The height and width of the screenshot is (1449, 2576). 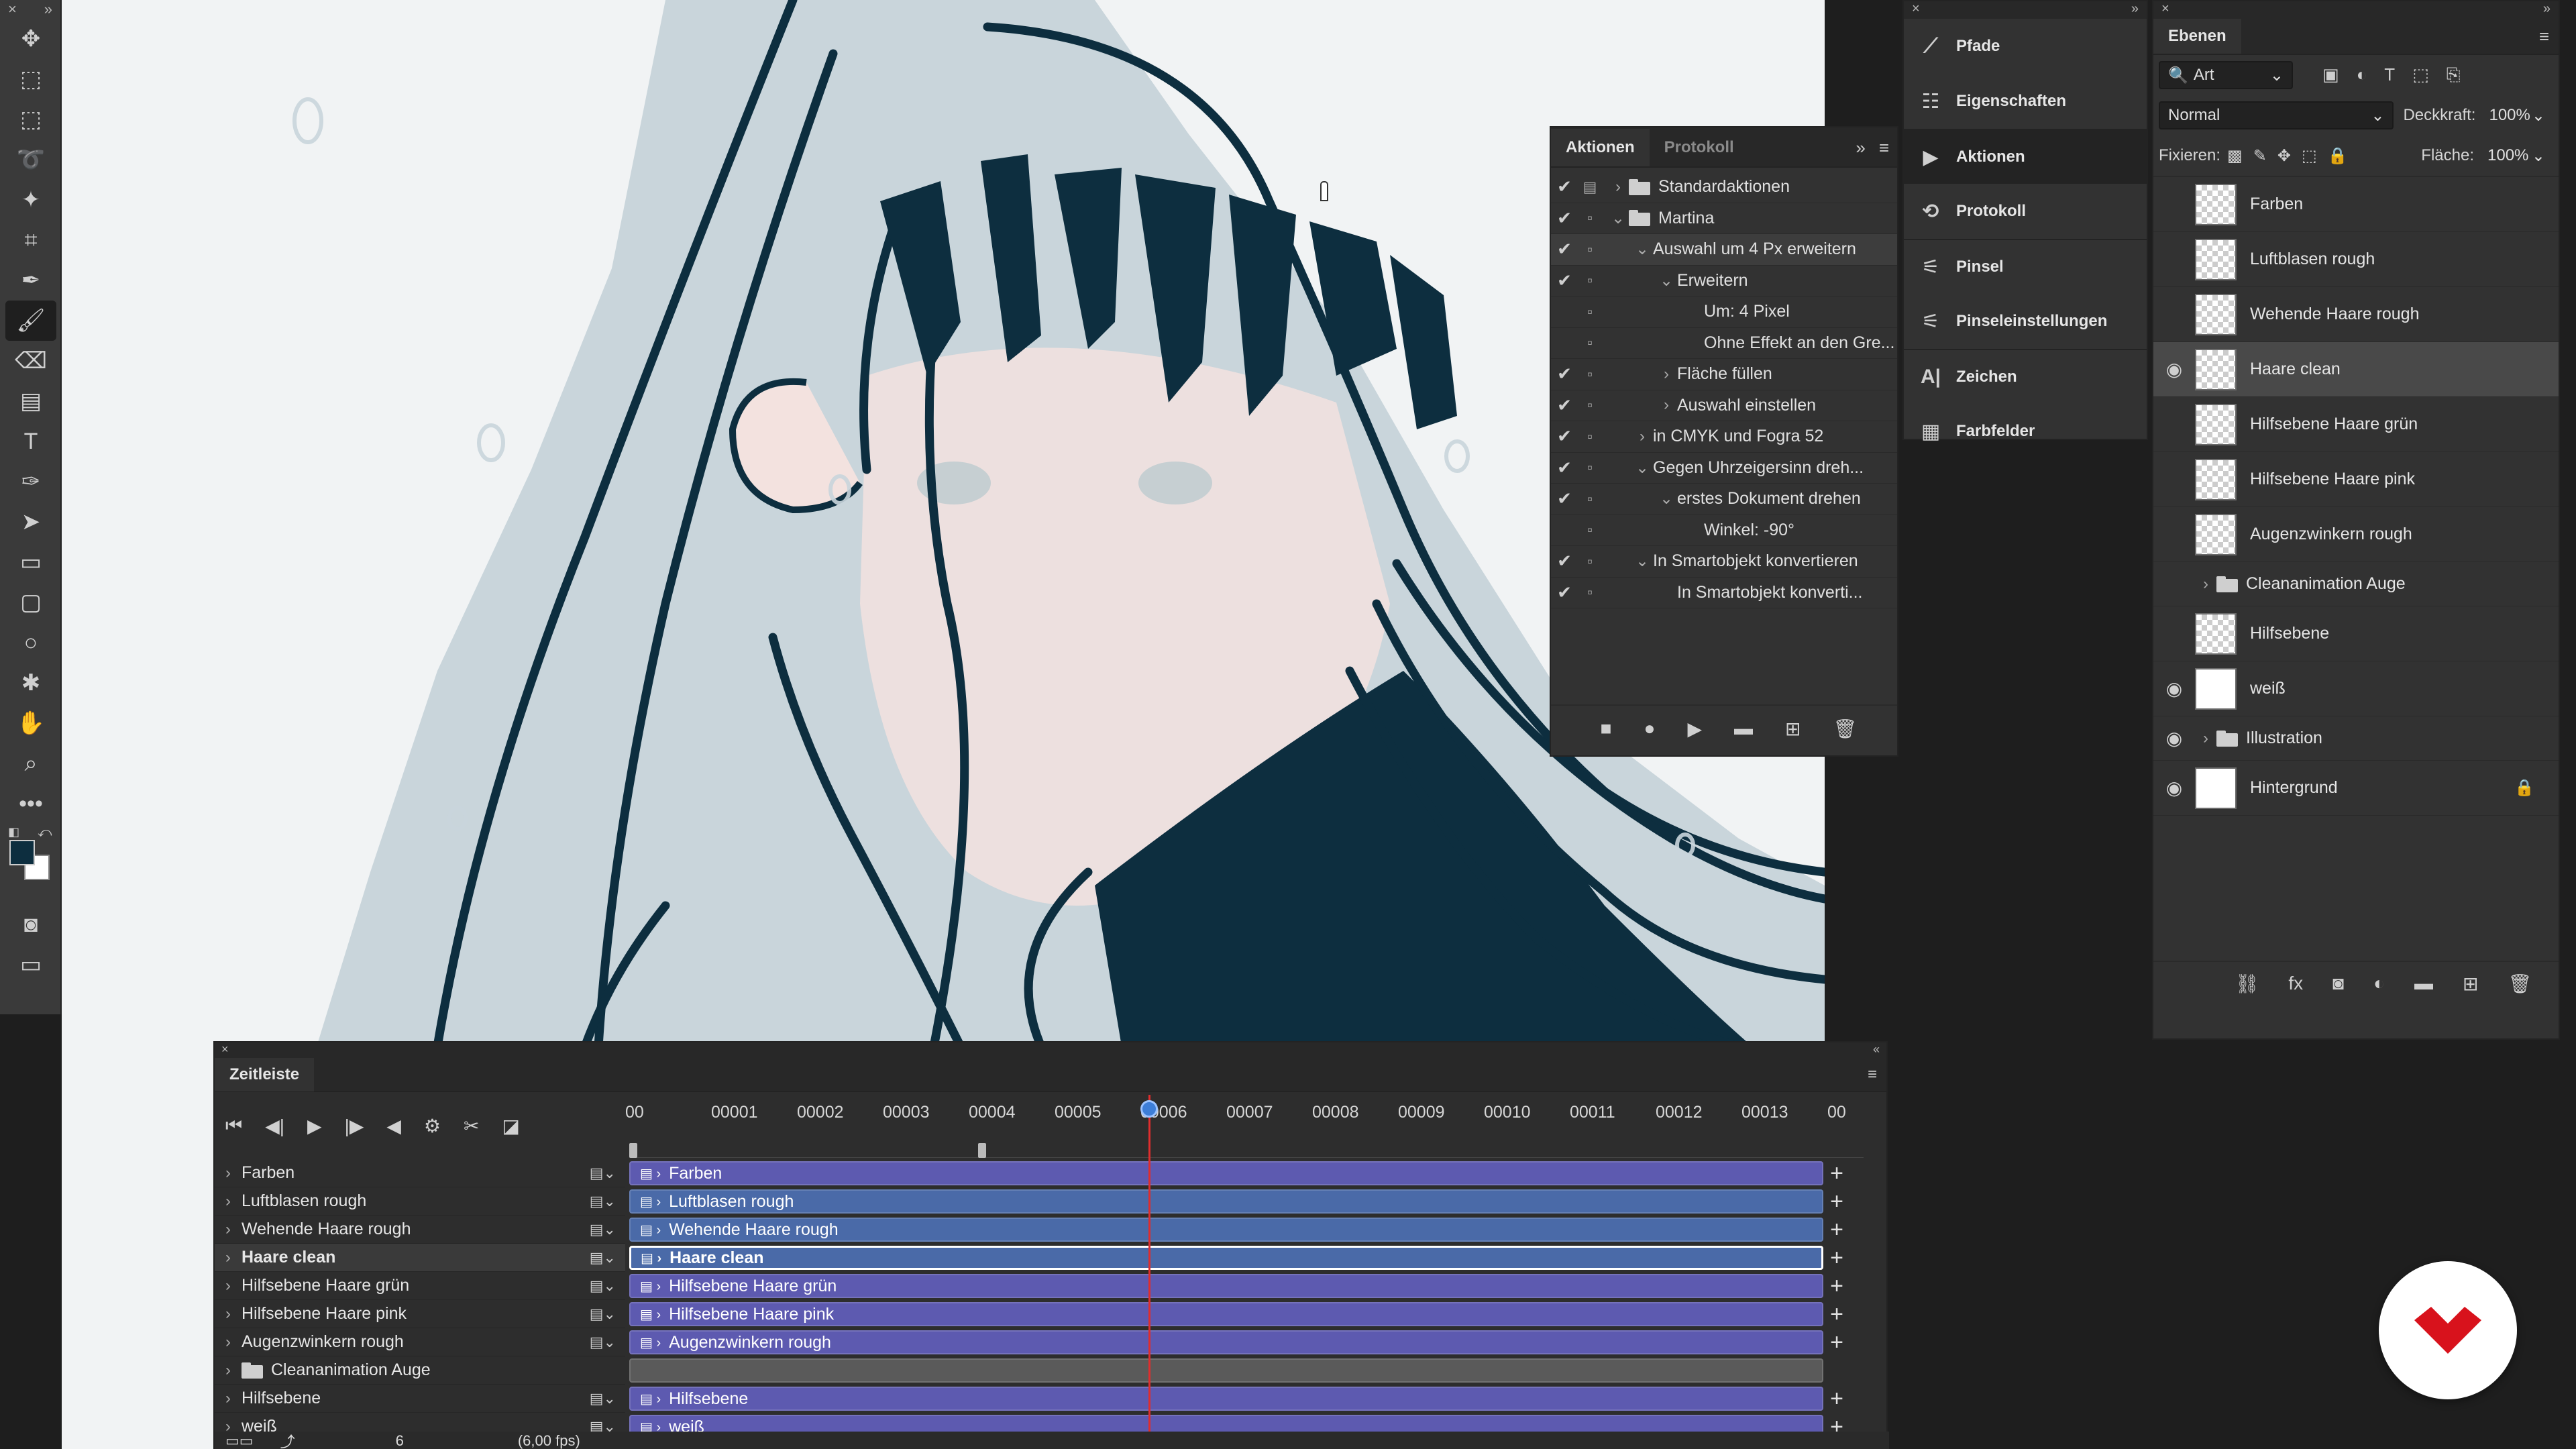 I want to click on artboard-icon: ⬚, so click(x=31, y=79).